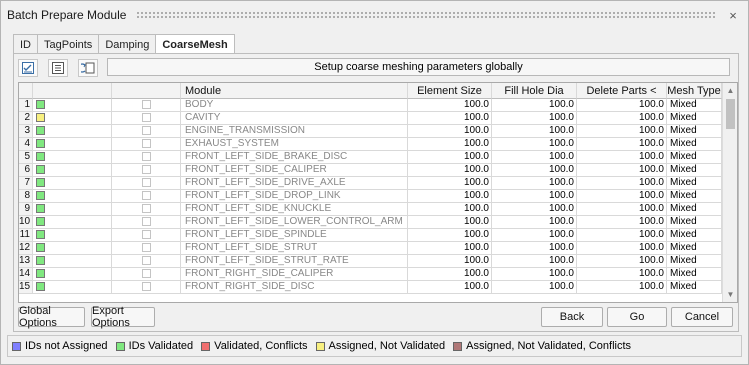 This screenshot has height=365, width=749. What do you see at coordinates (702, 317) in the screenshot?
I see `cancel-button: Cancel` at bounding box center [702, 317].